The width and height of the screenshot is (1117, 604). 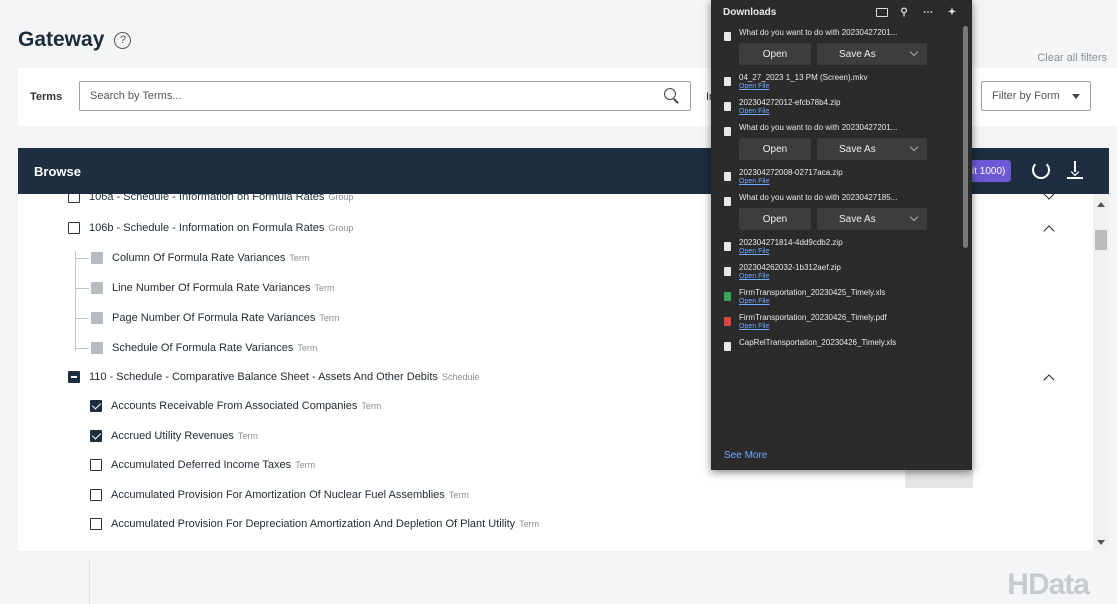 What do you see at coordinates (952, 12) in the screenshot?
I see `pin-icon: ✦` at bounding box center [952, 12].